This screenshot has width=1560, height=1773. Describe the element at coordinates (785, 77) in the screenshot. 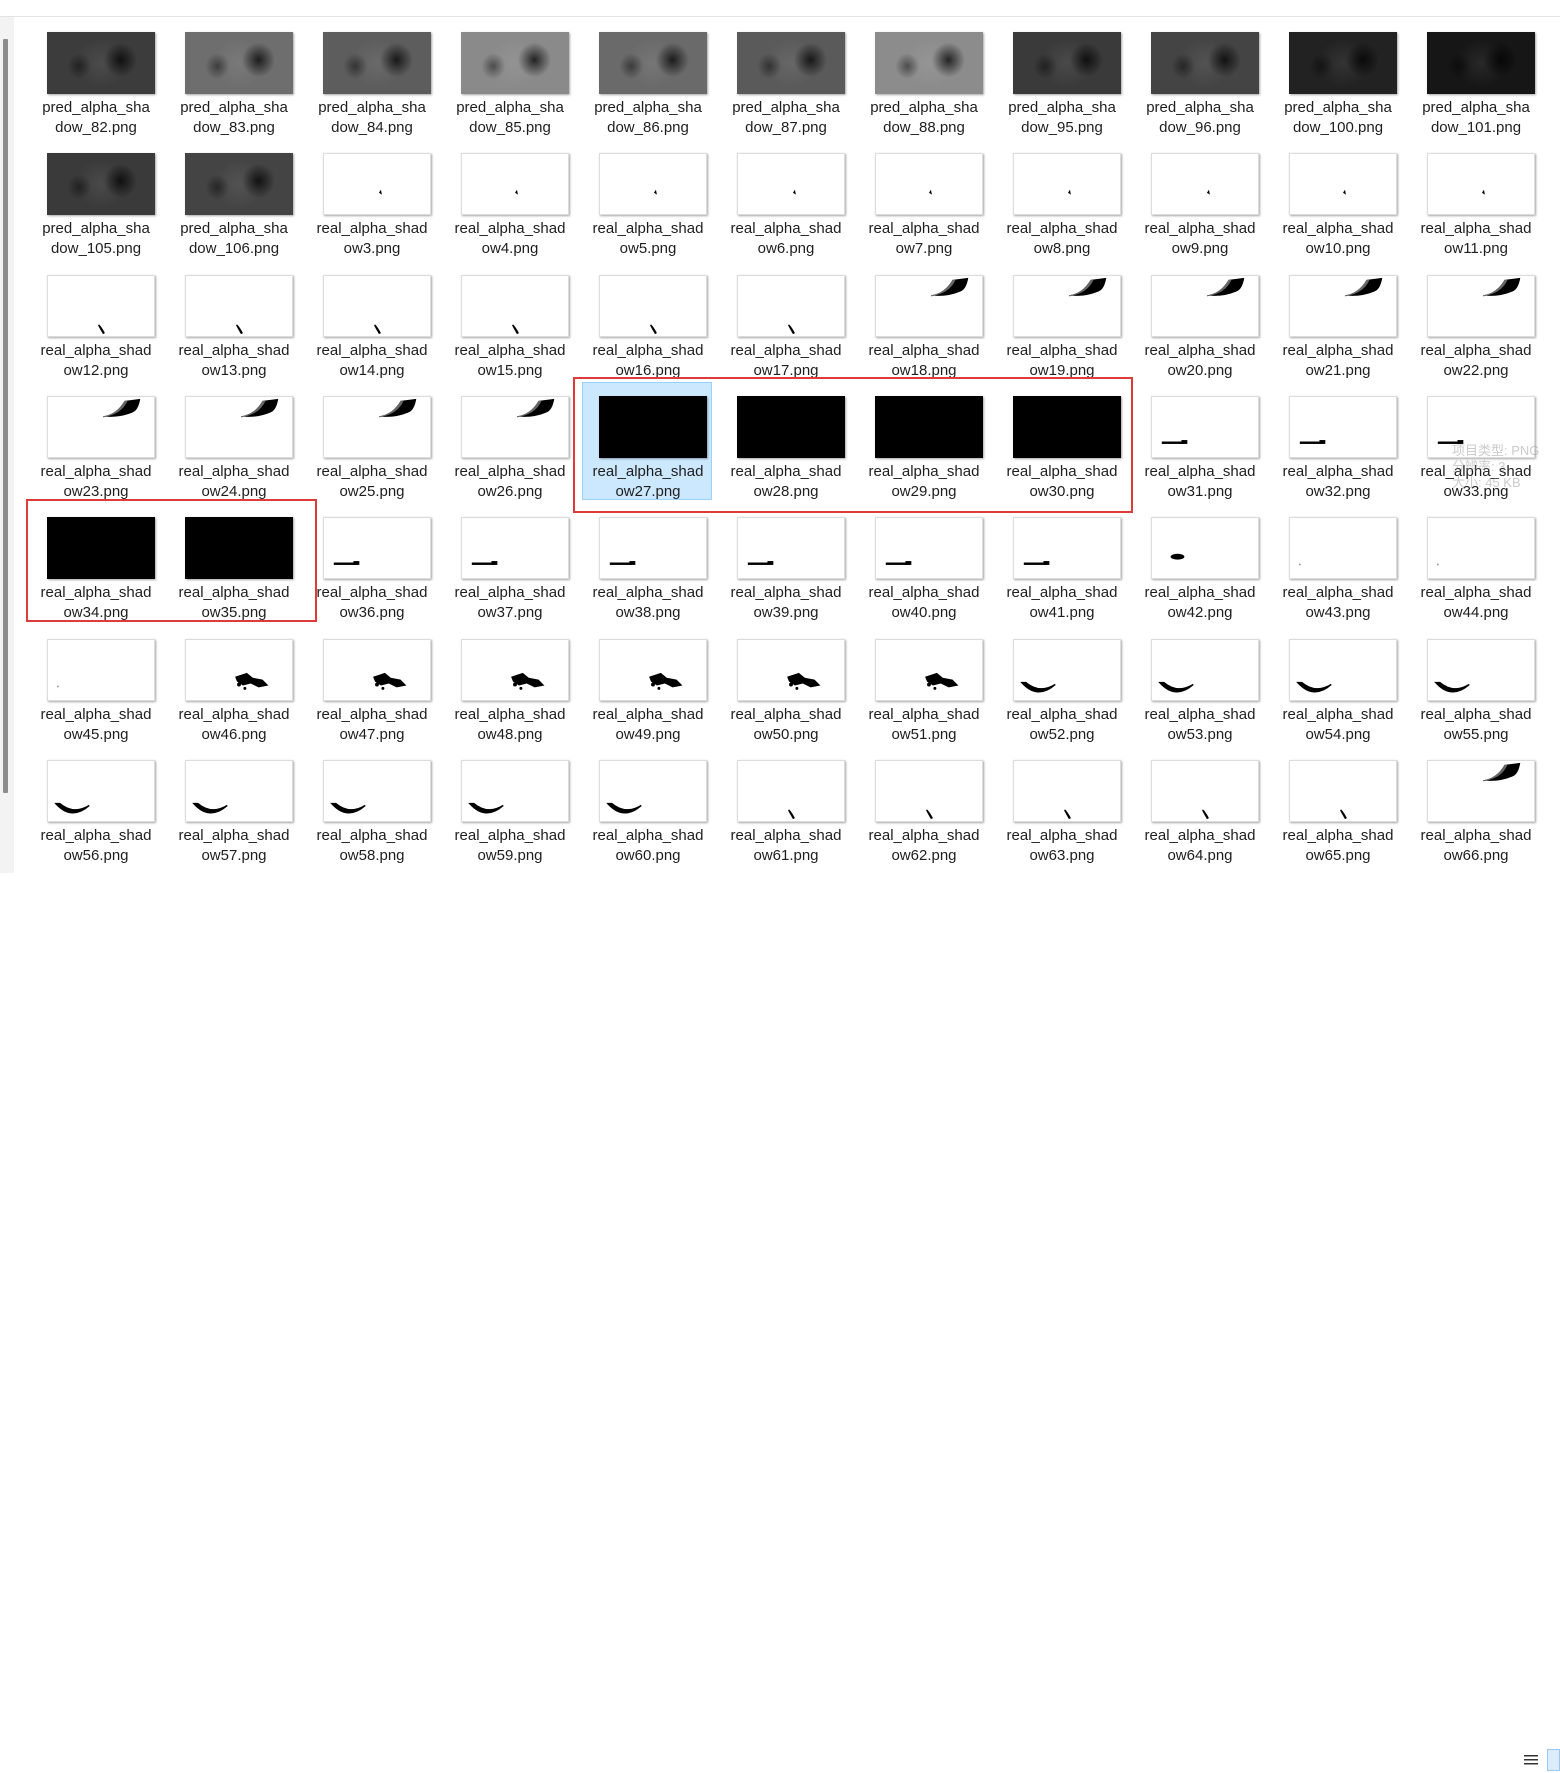

I see `file-item: pred_alpha_sha dow_87.png` at that location.